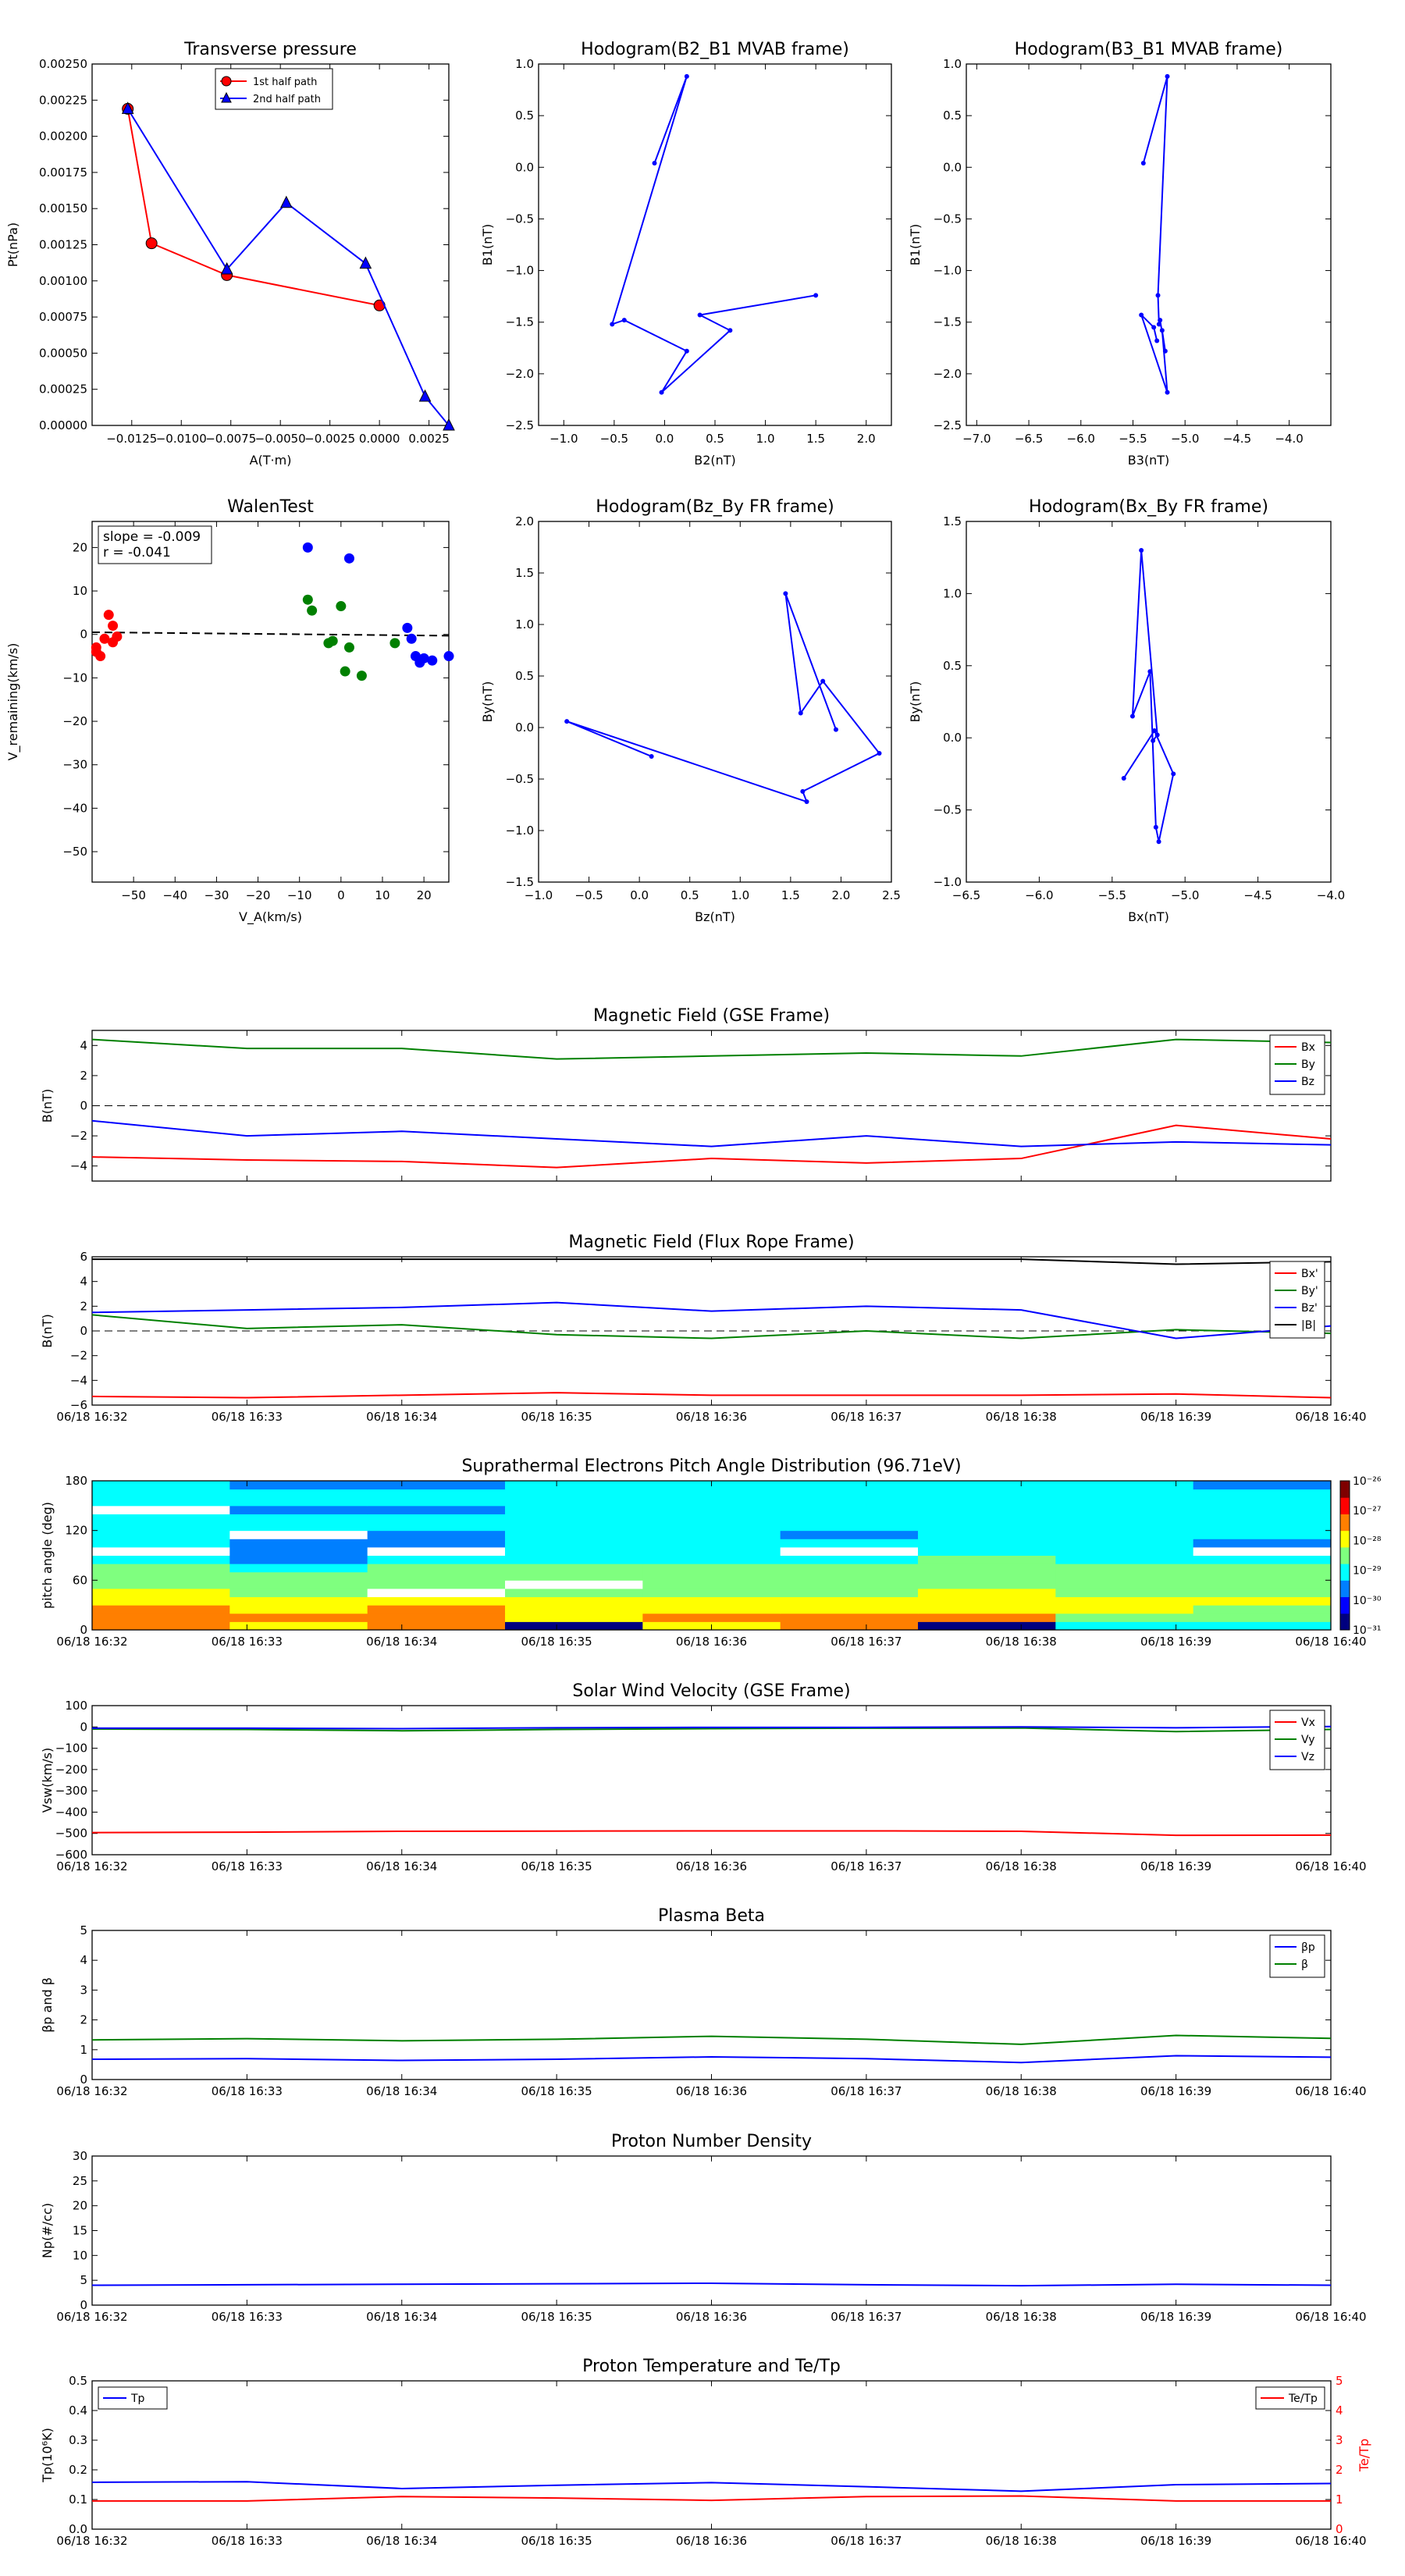 The image size is (1405, 2576). I want to click on y-tick-label: 0, so click(84, 1106).